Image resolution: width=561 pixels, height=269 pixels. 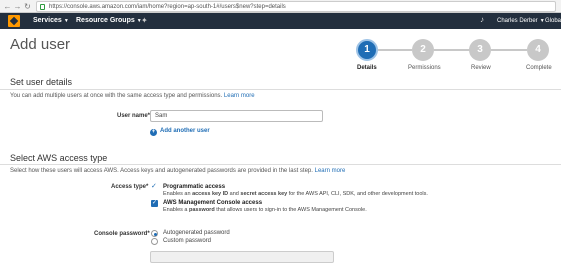 What do you see at coordinates (59, 158) in the screenshot?
I see `access-type-heading: Select AWS access type` at bounding box center [59, 158].